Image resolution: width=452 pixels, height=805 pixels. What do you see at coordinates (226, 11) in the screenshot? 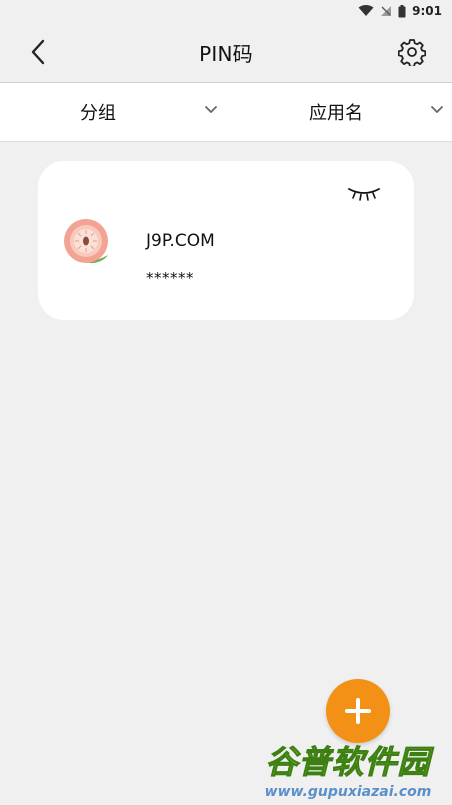
I see `status-bar: 9:01` at bounding box center [226, 11].